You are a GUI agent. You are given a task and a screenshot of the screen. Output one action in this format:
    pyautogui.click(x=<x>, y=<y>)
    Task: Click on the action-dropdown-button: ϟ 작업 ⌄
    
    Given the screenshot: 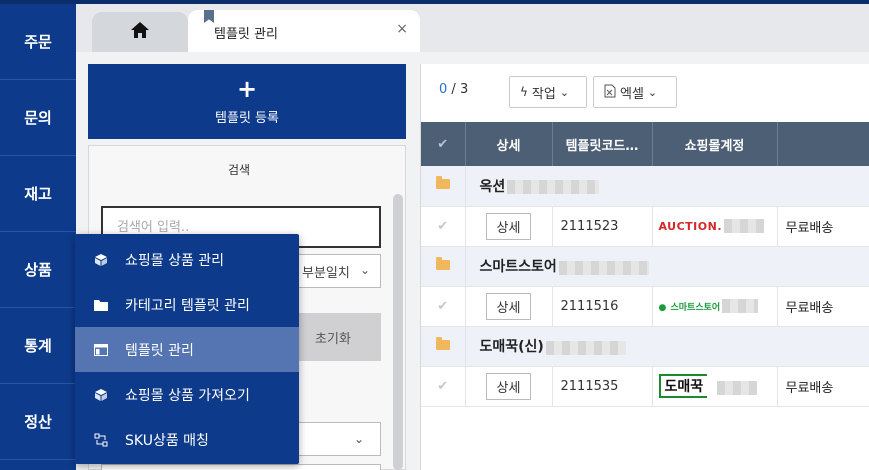 What is the action you would take?
    pyautogui.click(x=548, y=92)
    